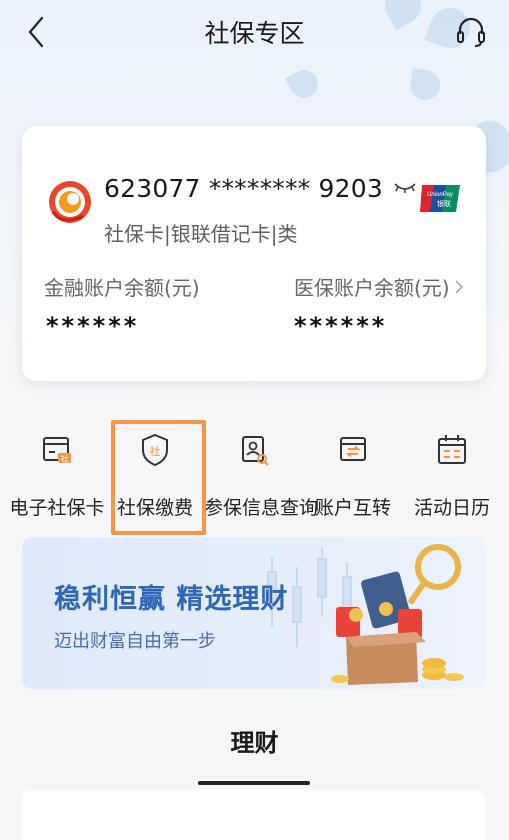 The height and width of the screenshot is (840, 509). What do you see at coordinates (255, 451) in the screenshot?
I see `doc-search-icon` at bounding box center [255, 451].